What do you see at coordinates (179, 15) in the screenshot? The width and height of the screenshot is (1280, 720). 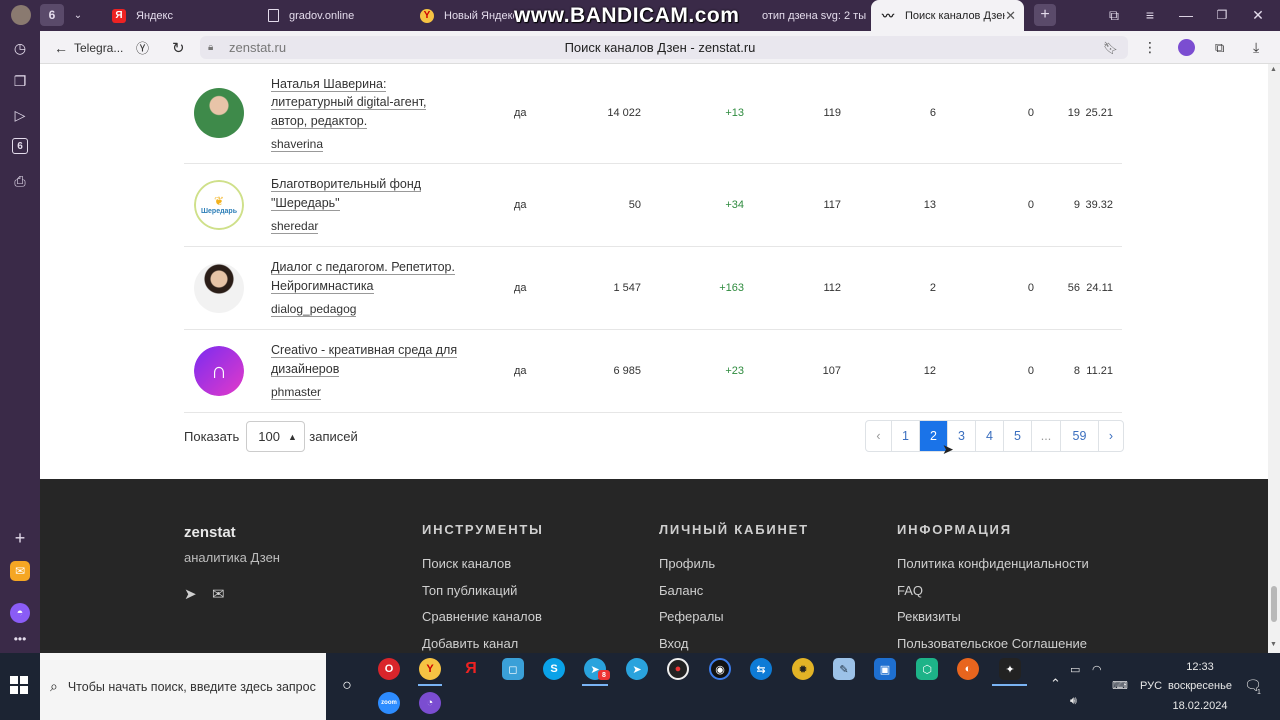 I see `tab-yandex: Я Яндекс` at bounding box center [179, 15].